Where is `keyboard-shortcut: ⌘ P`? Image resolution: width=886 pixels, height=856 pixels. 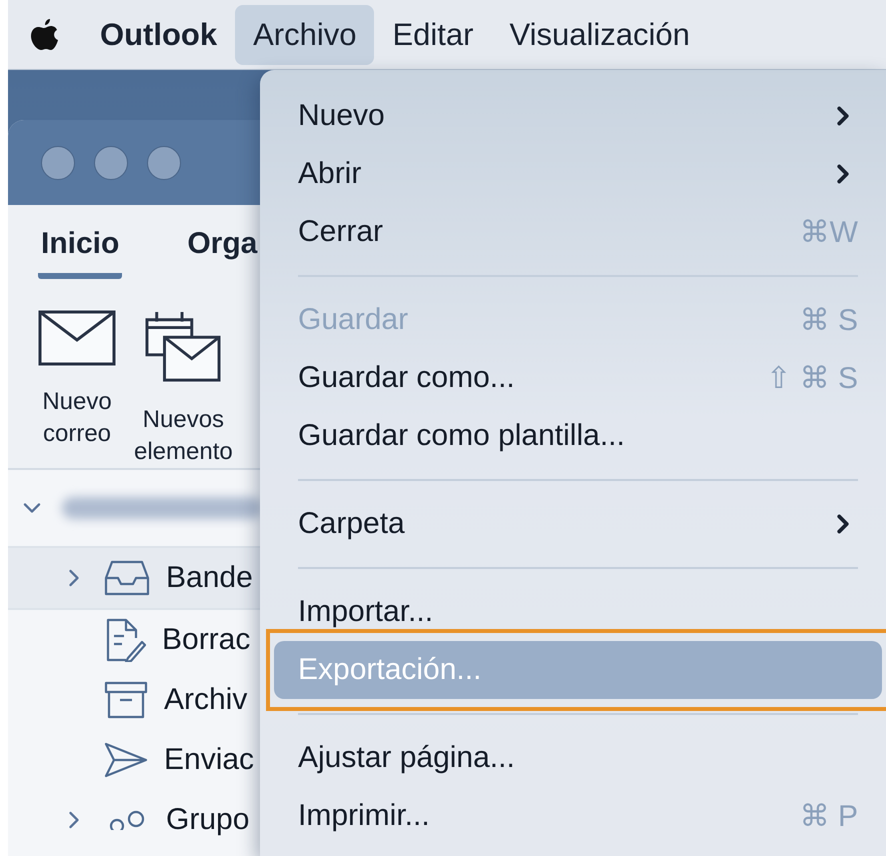
keyboard-shortcut: ⌘ P is located at coordinates (829, 816).